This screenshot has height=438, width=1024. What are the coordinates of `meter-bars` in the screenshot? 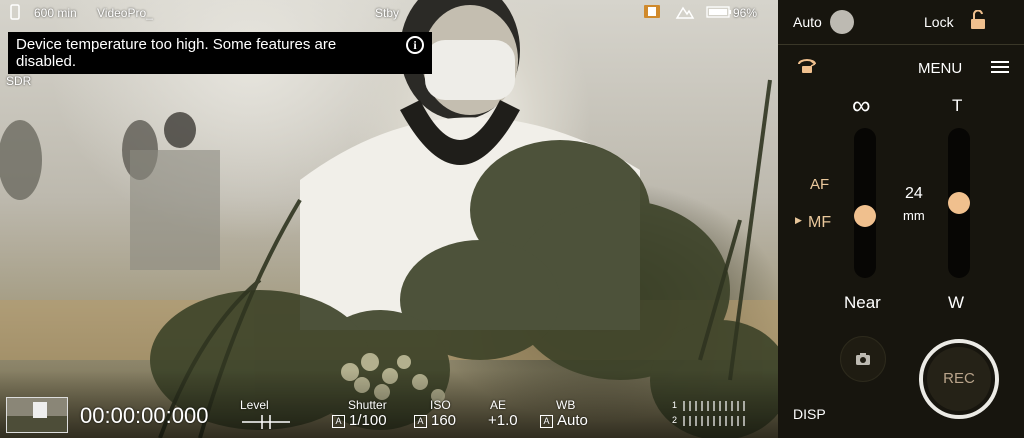 It's located at (714, 413).